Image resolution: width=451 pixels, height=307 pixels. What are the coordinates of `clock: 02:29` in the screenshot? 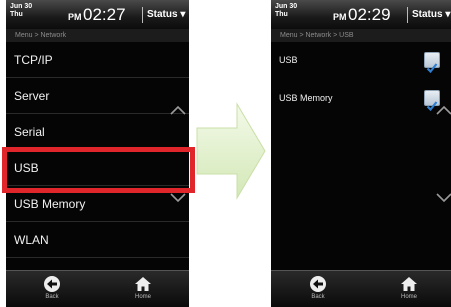 It's located at (369, 14).